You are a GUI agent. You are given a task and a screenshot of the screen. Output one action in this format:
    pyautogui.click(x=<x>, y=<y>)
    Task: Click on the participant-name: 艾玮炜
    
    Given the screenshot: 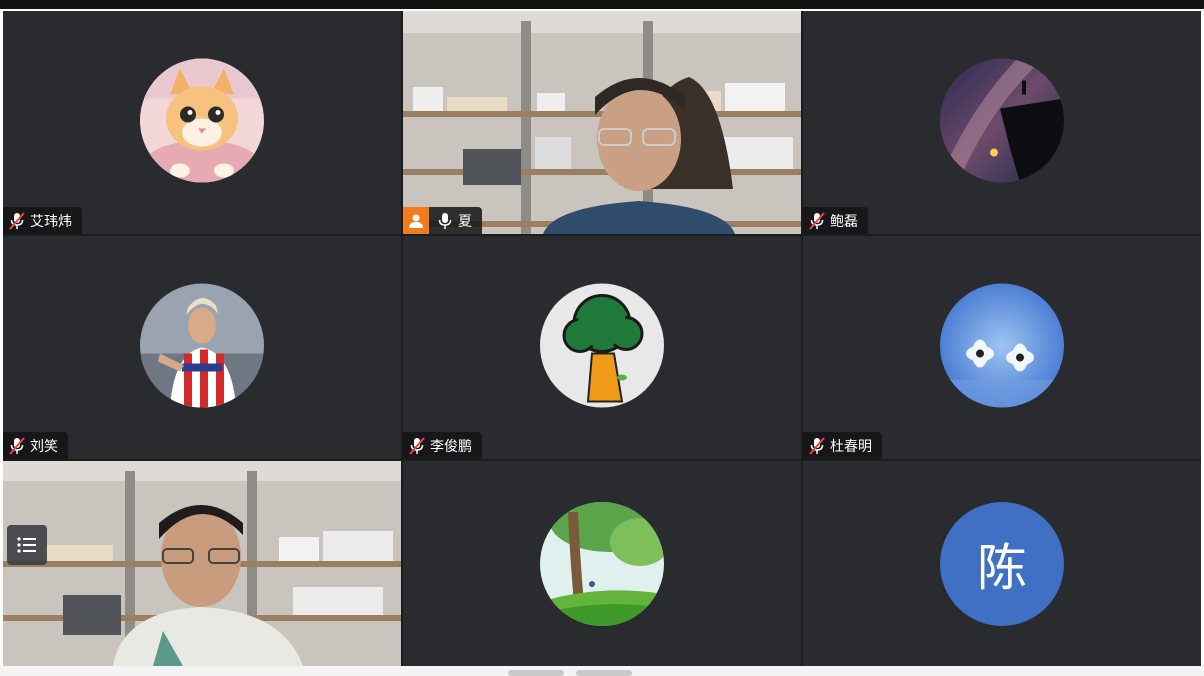 What is the action you would take?
    pyautogui.click(x=51, y=220)
    